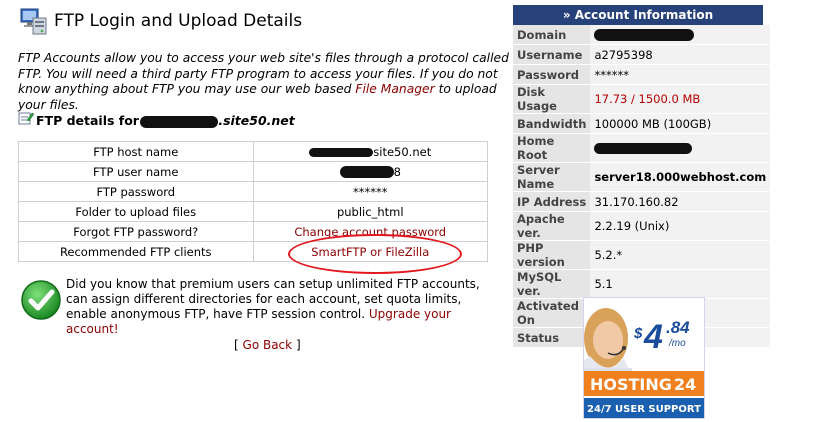 Image resolution: width=817 pixels, height=422 pixels. I want to click on ftp-password-label: FTP password, so click(136, 191).